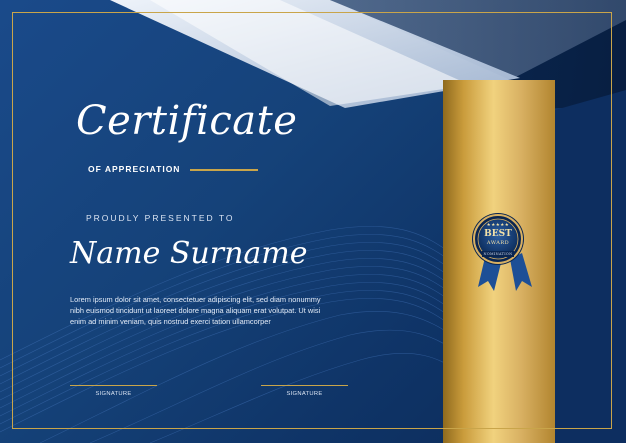  I want to click on certificate-subtitle: OF APPRECIATION, so click(134, 169).